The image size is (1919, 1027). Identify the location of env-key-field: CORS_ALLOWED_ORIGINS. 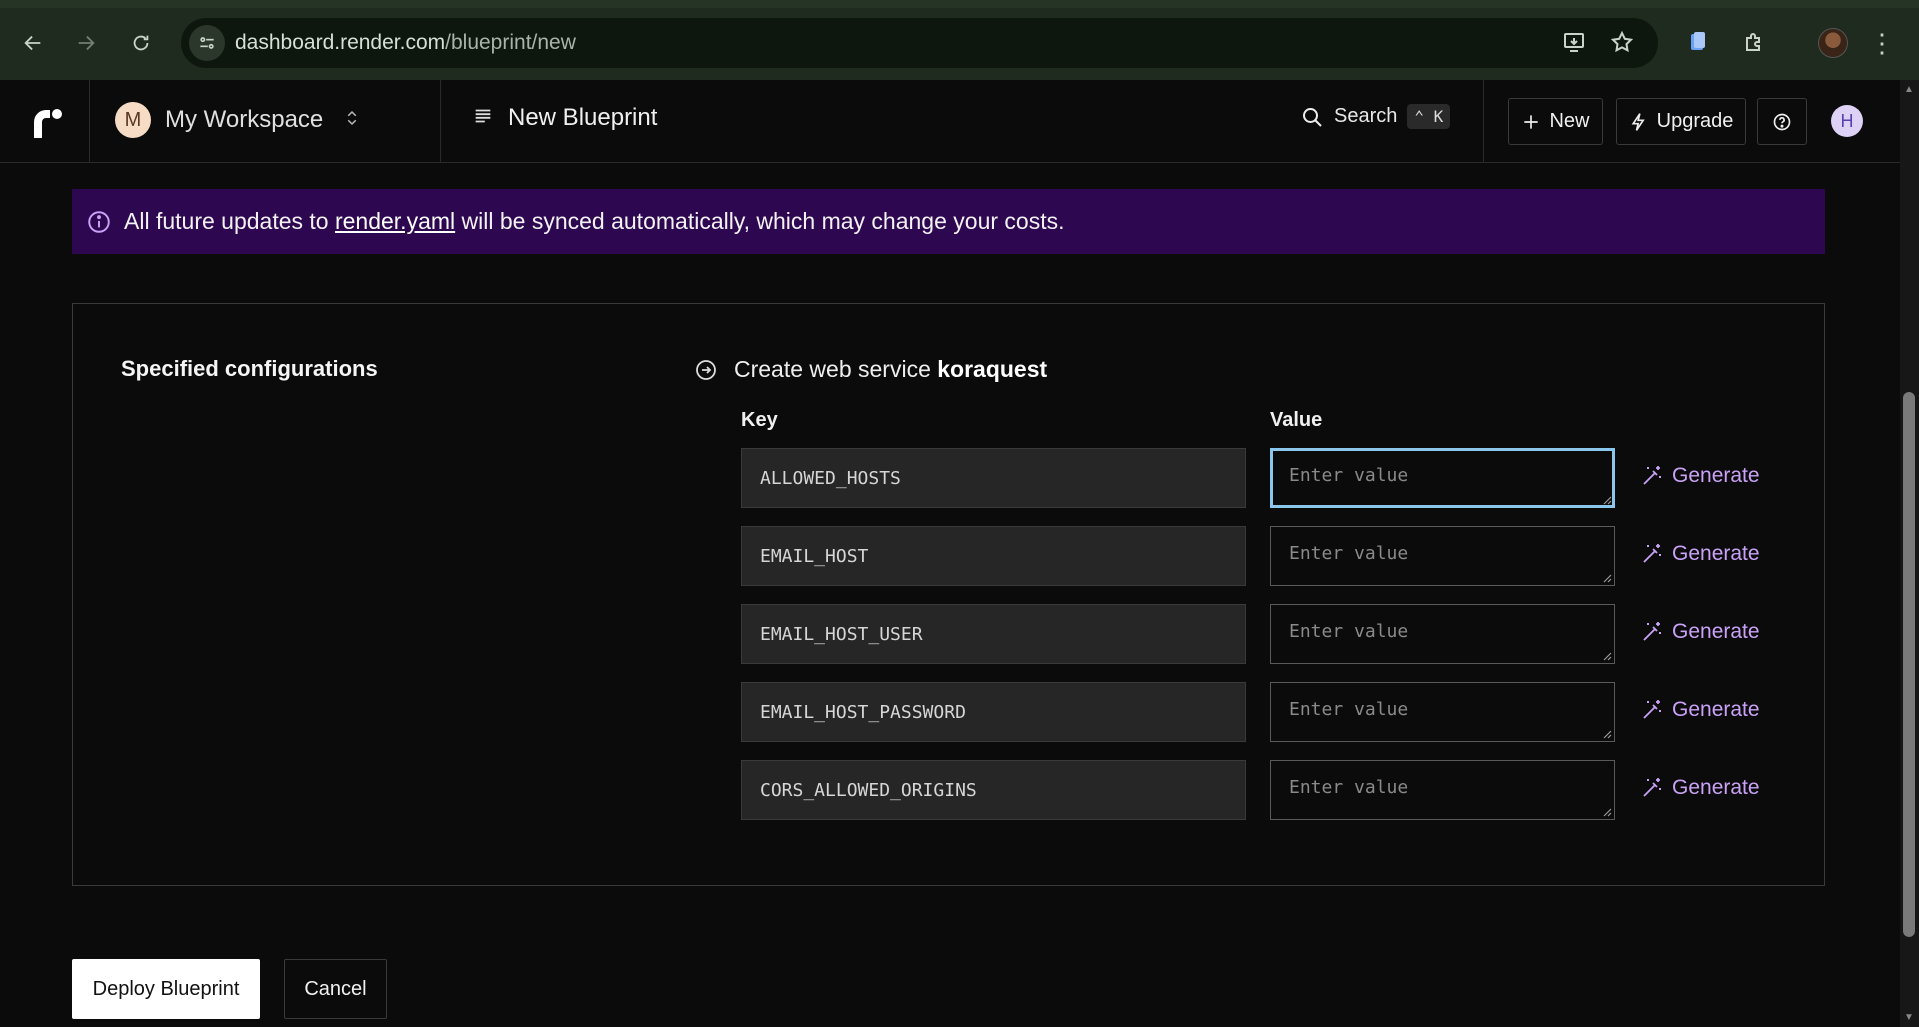
(993, 790).